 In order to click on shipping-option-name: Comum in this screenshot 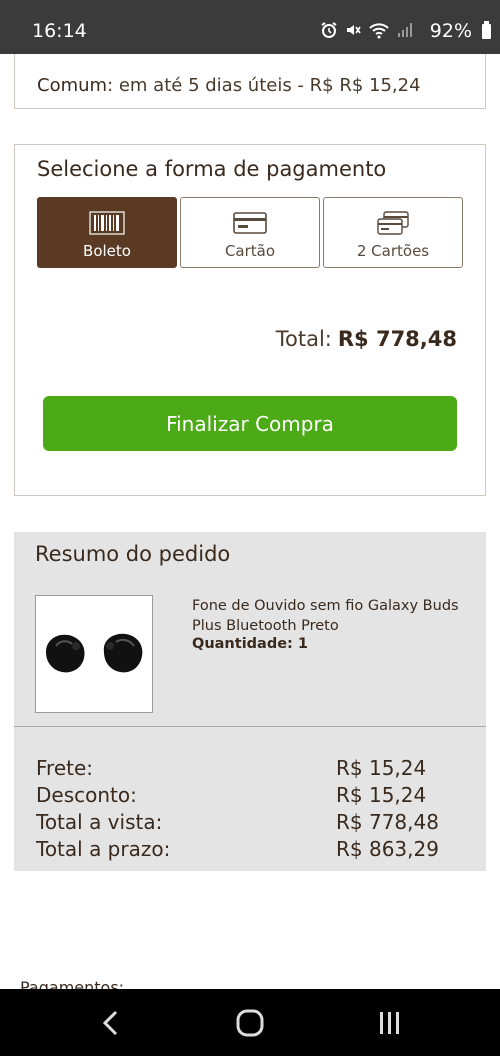, I will do `click(72, 85)`.